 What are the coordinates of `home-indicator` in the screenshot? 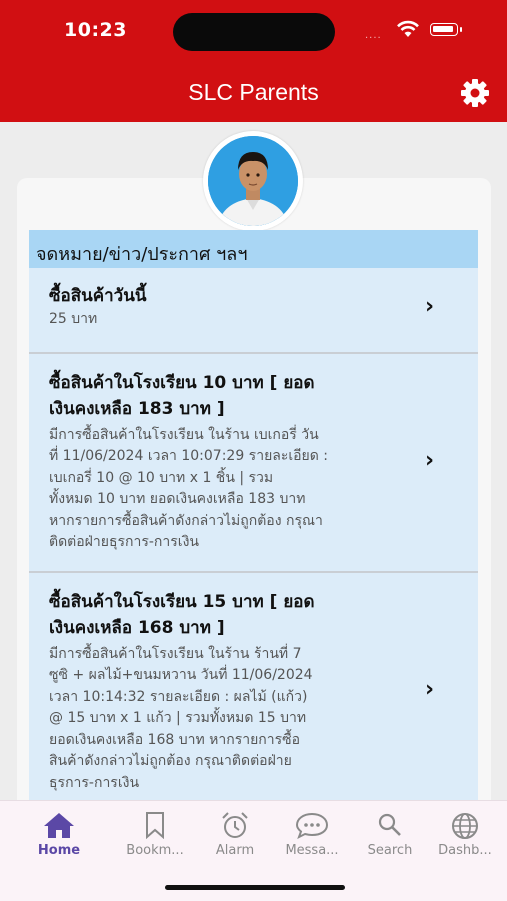 It's located at (255, 887).